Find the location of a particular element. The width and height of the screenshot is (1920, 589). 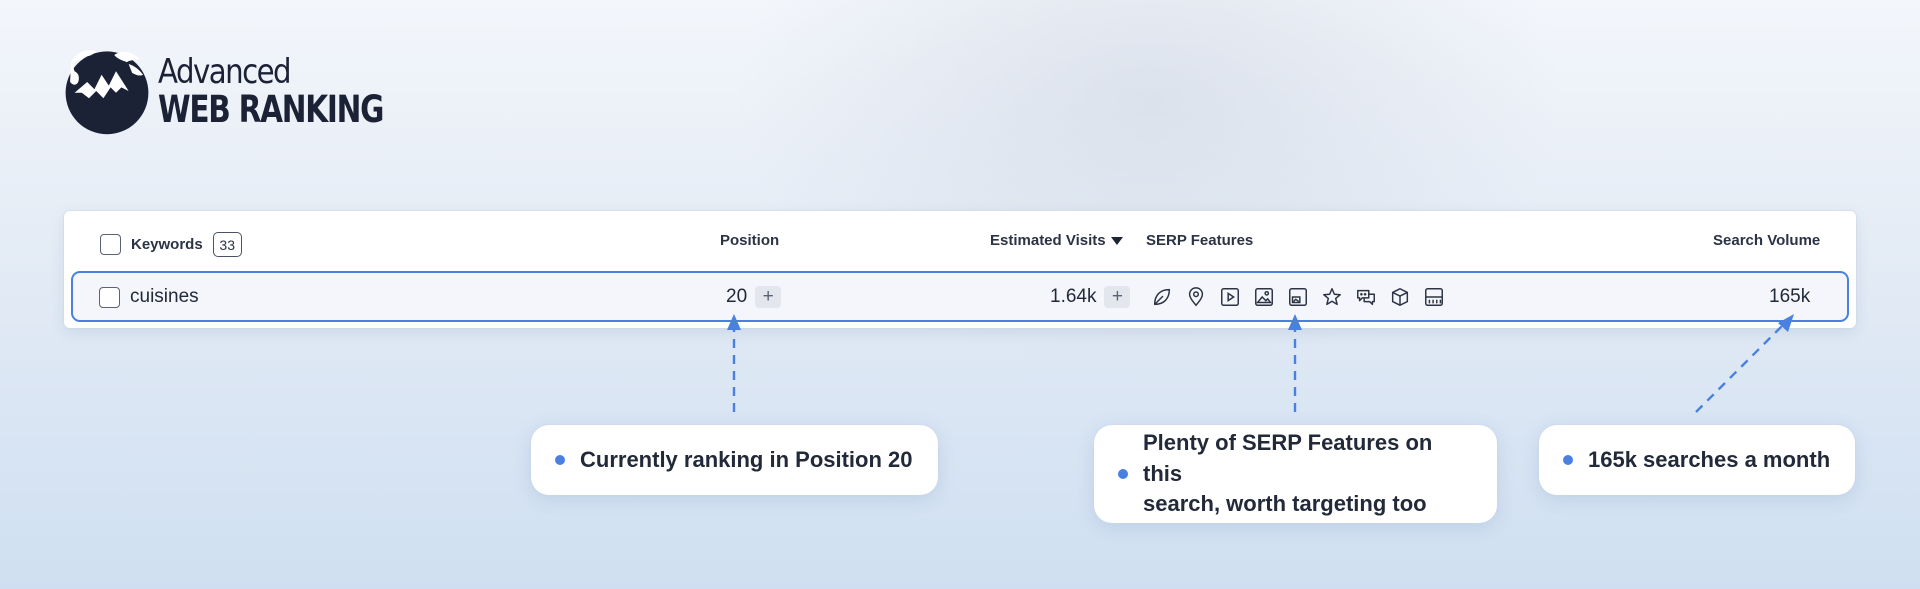

position-callout-text: Currently ranking in Position 20 is located at coordinates (746, 459).